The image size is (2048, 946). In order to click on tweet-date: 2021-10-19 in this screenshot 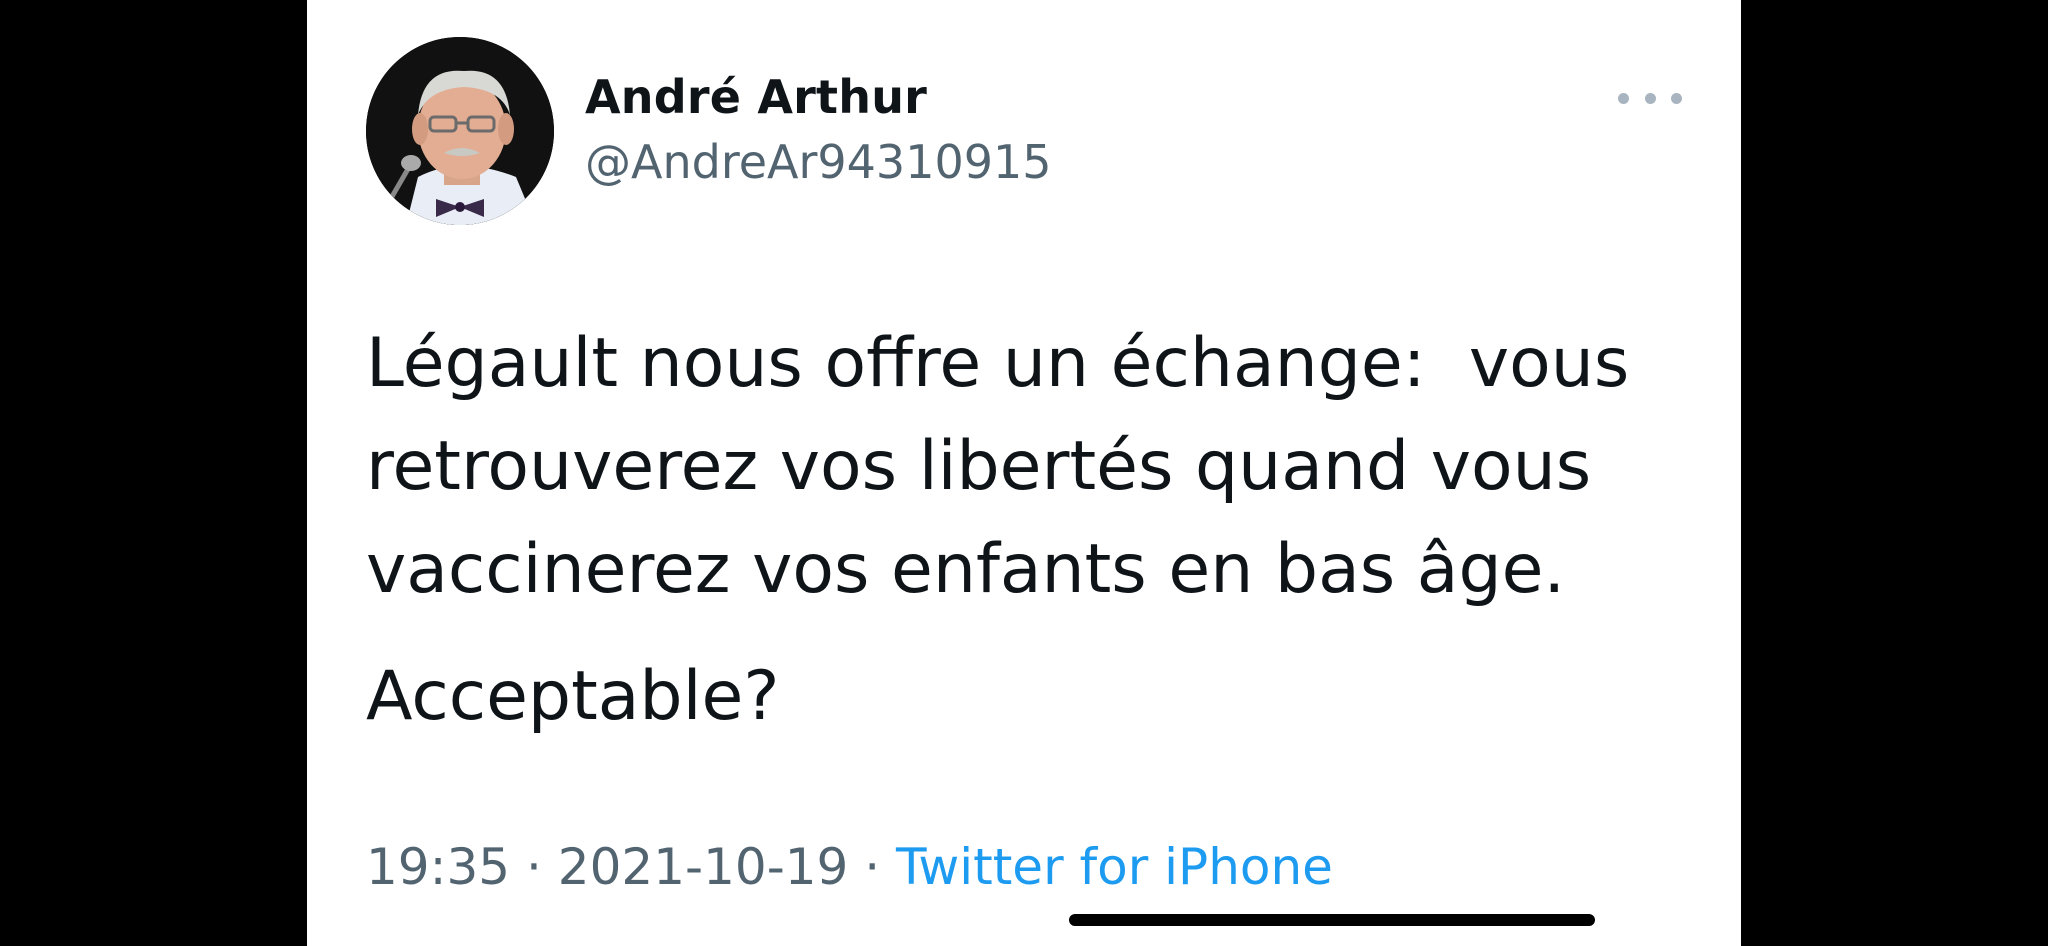, I will do `click(703, 867)`.